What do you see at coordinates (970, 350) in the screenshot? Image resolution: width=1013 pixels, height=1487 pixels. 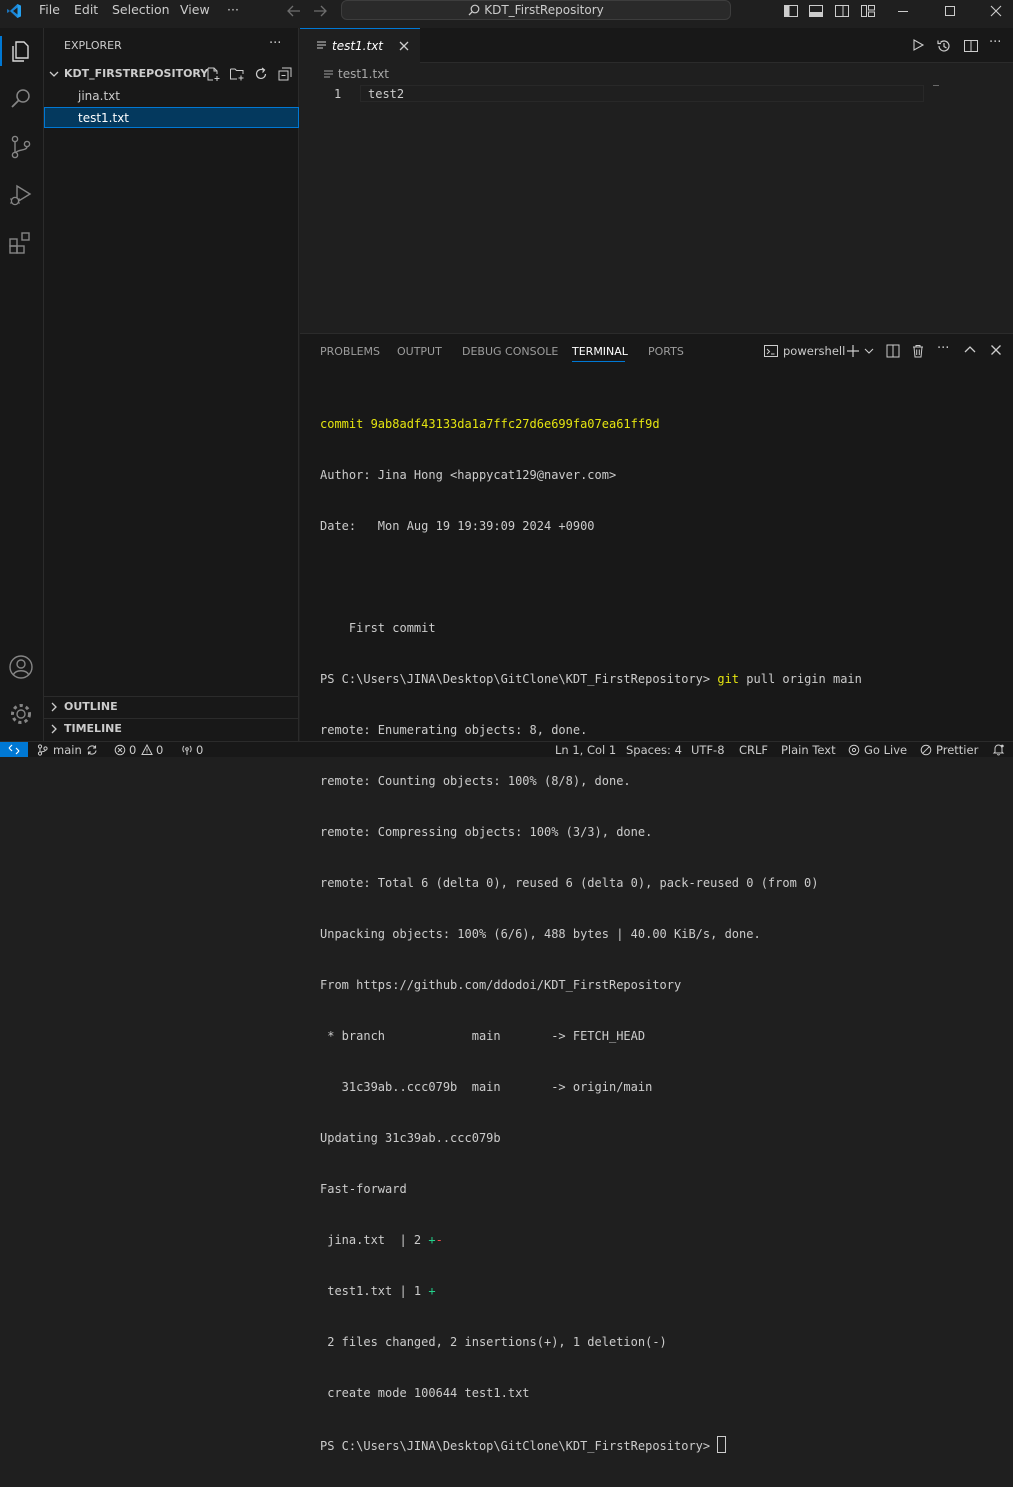 I see `maximize-panel-chevron-up-icon` at bounding box center [970, 350].